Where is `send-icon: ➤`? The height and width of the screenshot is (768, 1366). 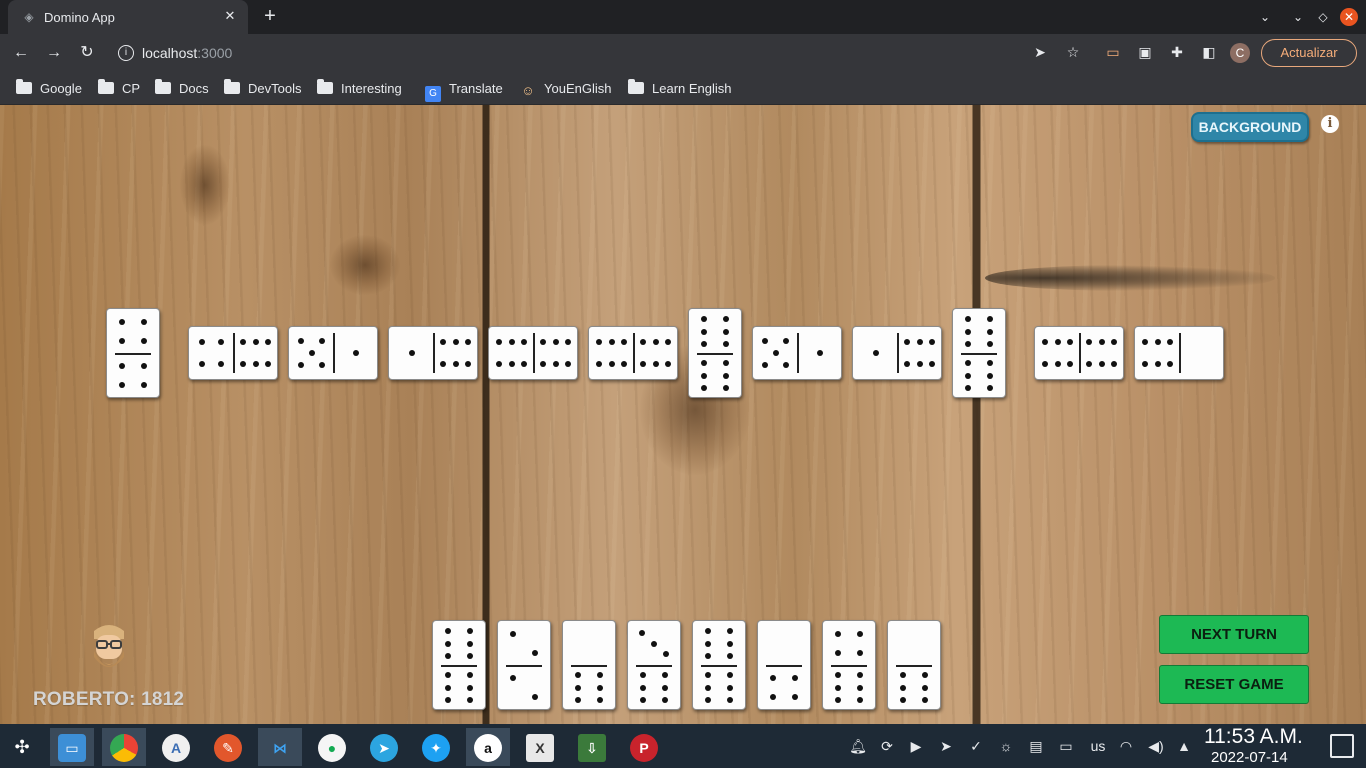 send-icon: ➤ is located at coordinates (1040, 52).